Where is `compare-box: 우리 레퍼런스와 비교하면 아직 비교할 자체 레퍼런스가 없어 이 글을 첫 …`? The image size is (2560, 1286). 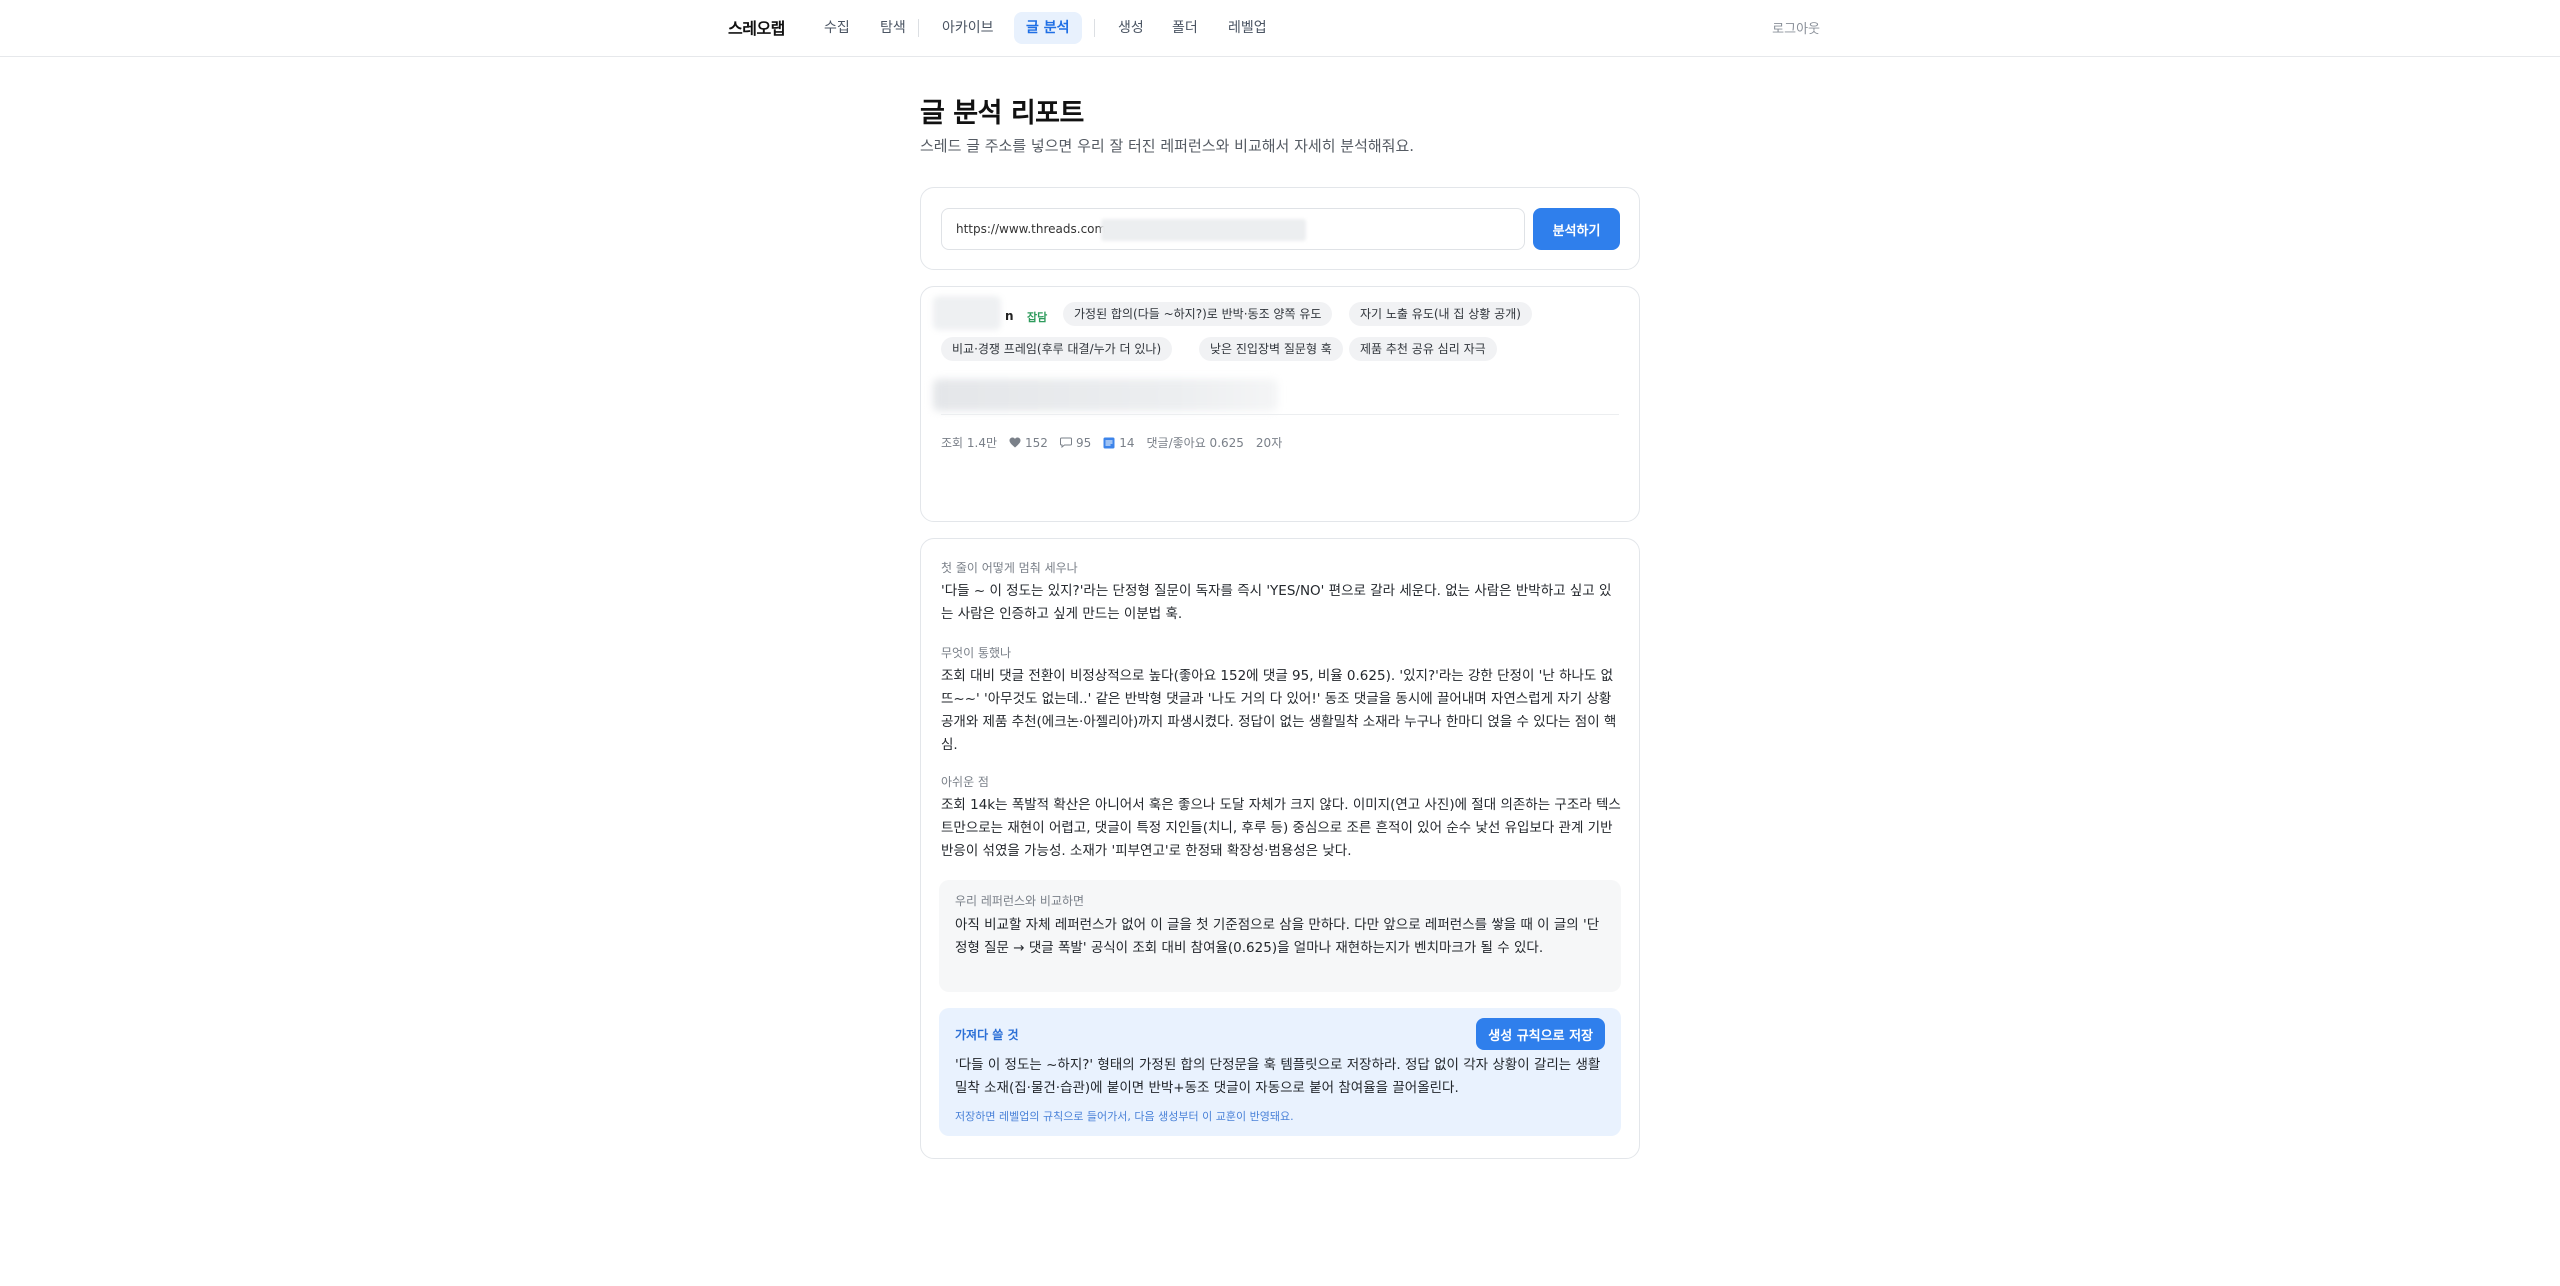 compare-box: 우리 레퍼런스와 비교하면 아직 비교할 자체 레퍼런스가 없어 이 글을 첫 … is located at coordinates (1280, 936).